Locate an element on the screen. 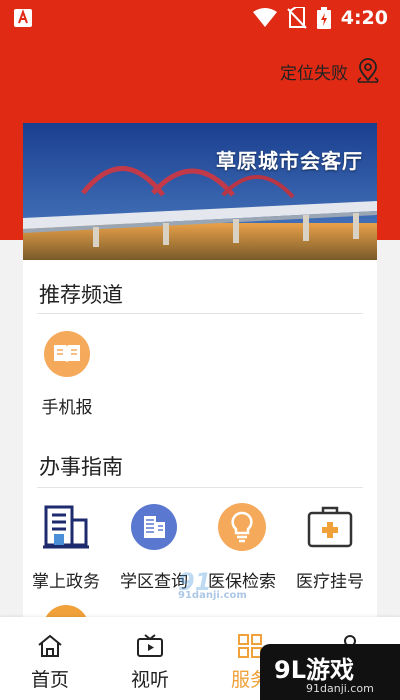 The width and height of the screenshot is (400, 700). guide-label: 掌上政务 is located at coordinates (66, 582).